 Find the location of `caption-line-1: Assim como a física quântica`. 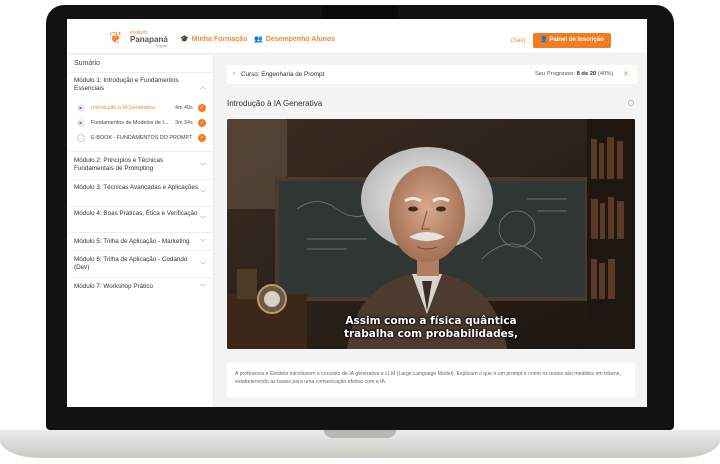

caption-line-1: Assim como a física quântica is located at coordinates (431, 321).